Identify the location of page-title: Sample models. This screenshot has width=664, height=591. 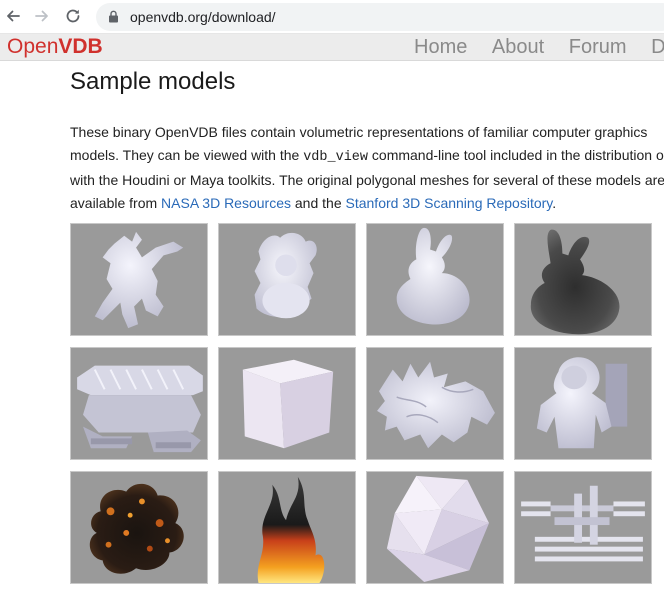
(153, 81).